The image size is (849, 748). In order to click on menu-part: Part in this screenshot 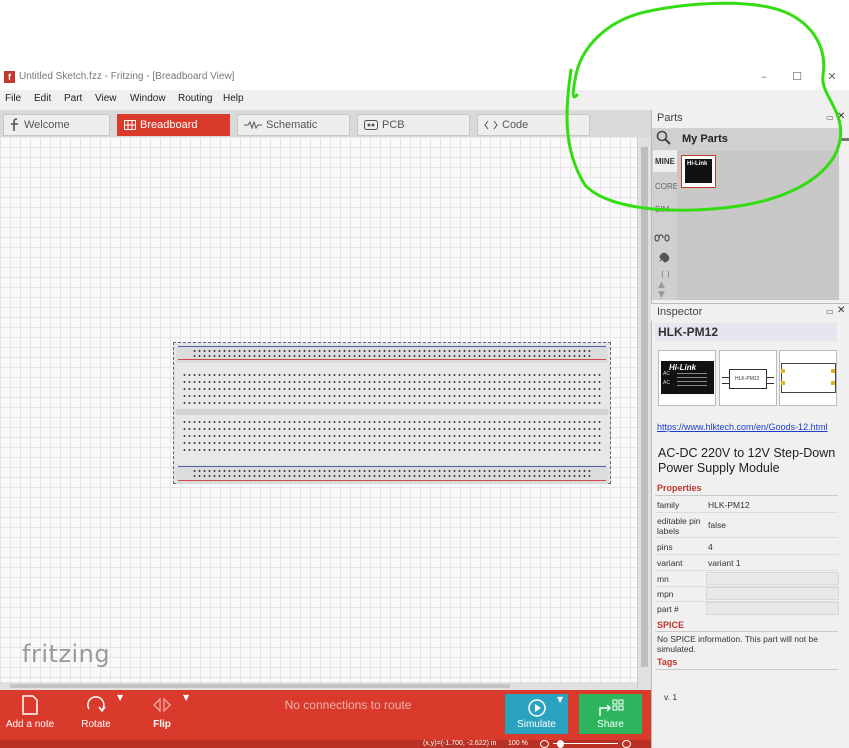, I will do `click(73, 98)`.